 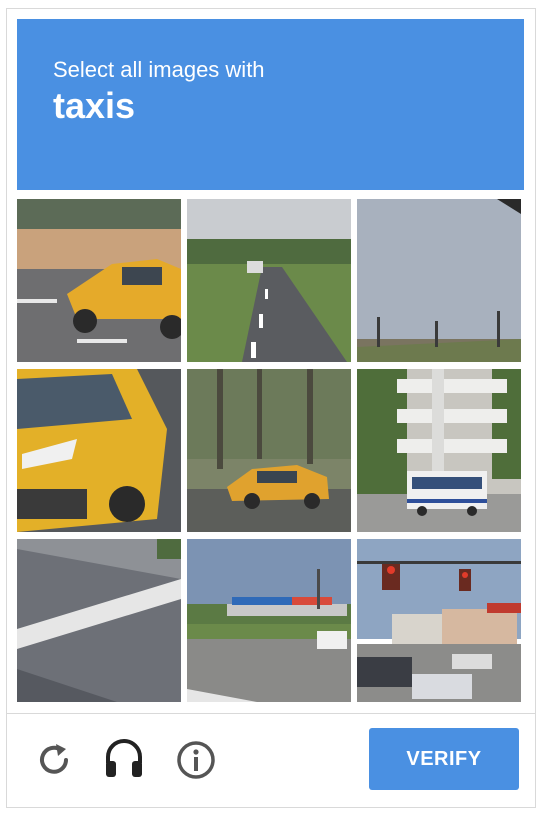 What do you see at coordinates (444, 759) in the screenshot?
I see `verify-button: VERIFY` at bounding box center [444, 759].